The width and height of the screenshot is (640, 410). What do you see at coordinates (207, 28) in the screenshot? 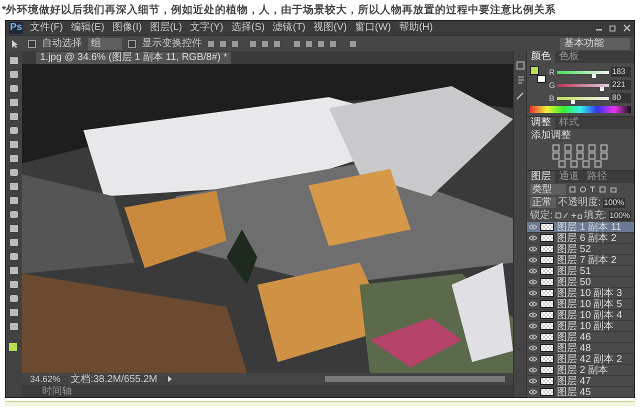
I see `menu-item: 文字(Y)` at bounding box center [207, 28].